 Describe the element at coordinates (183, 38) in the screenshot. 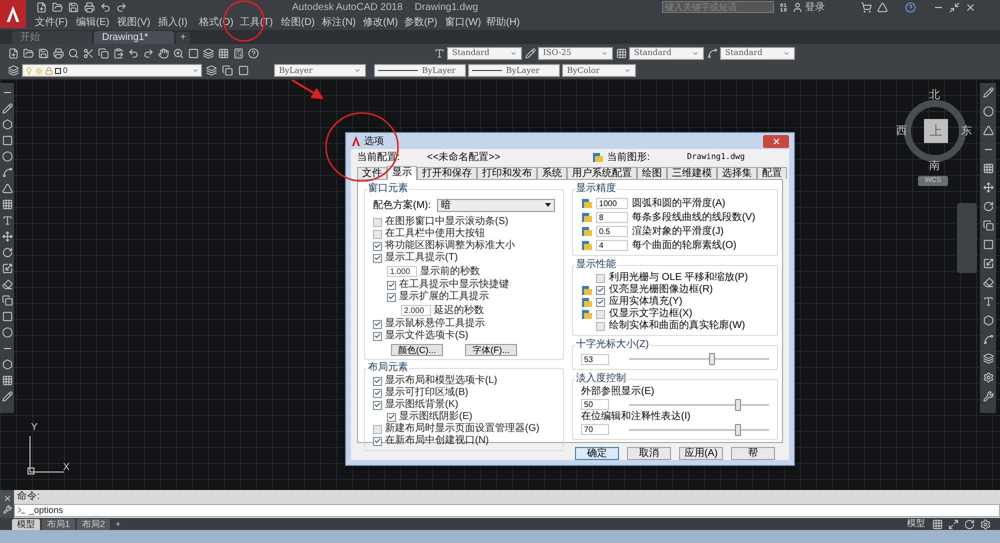

I see `new-tab-button: +` at that location.